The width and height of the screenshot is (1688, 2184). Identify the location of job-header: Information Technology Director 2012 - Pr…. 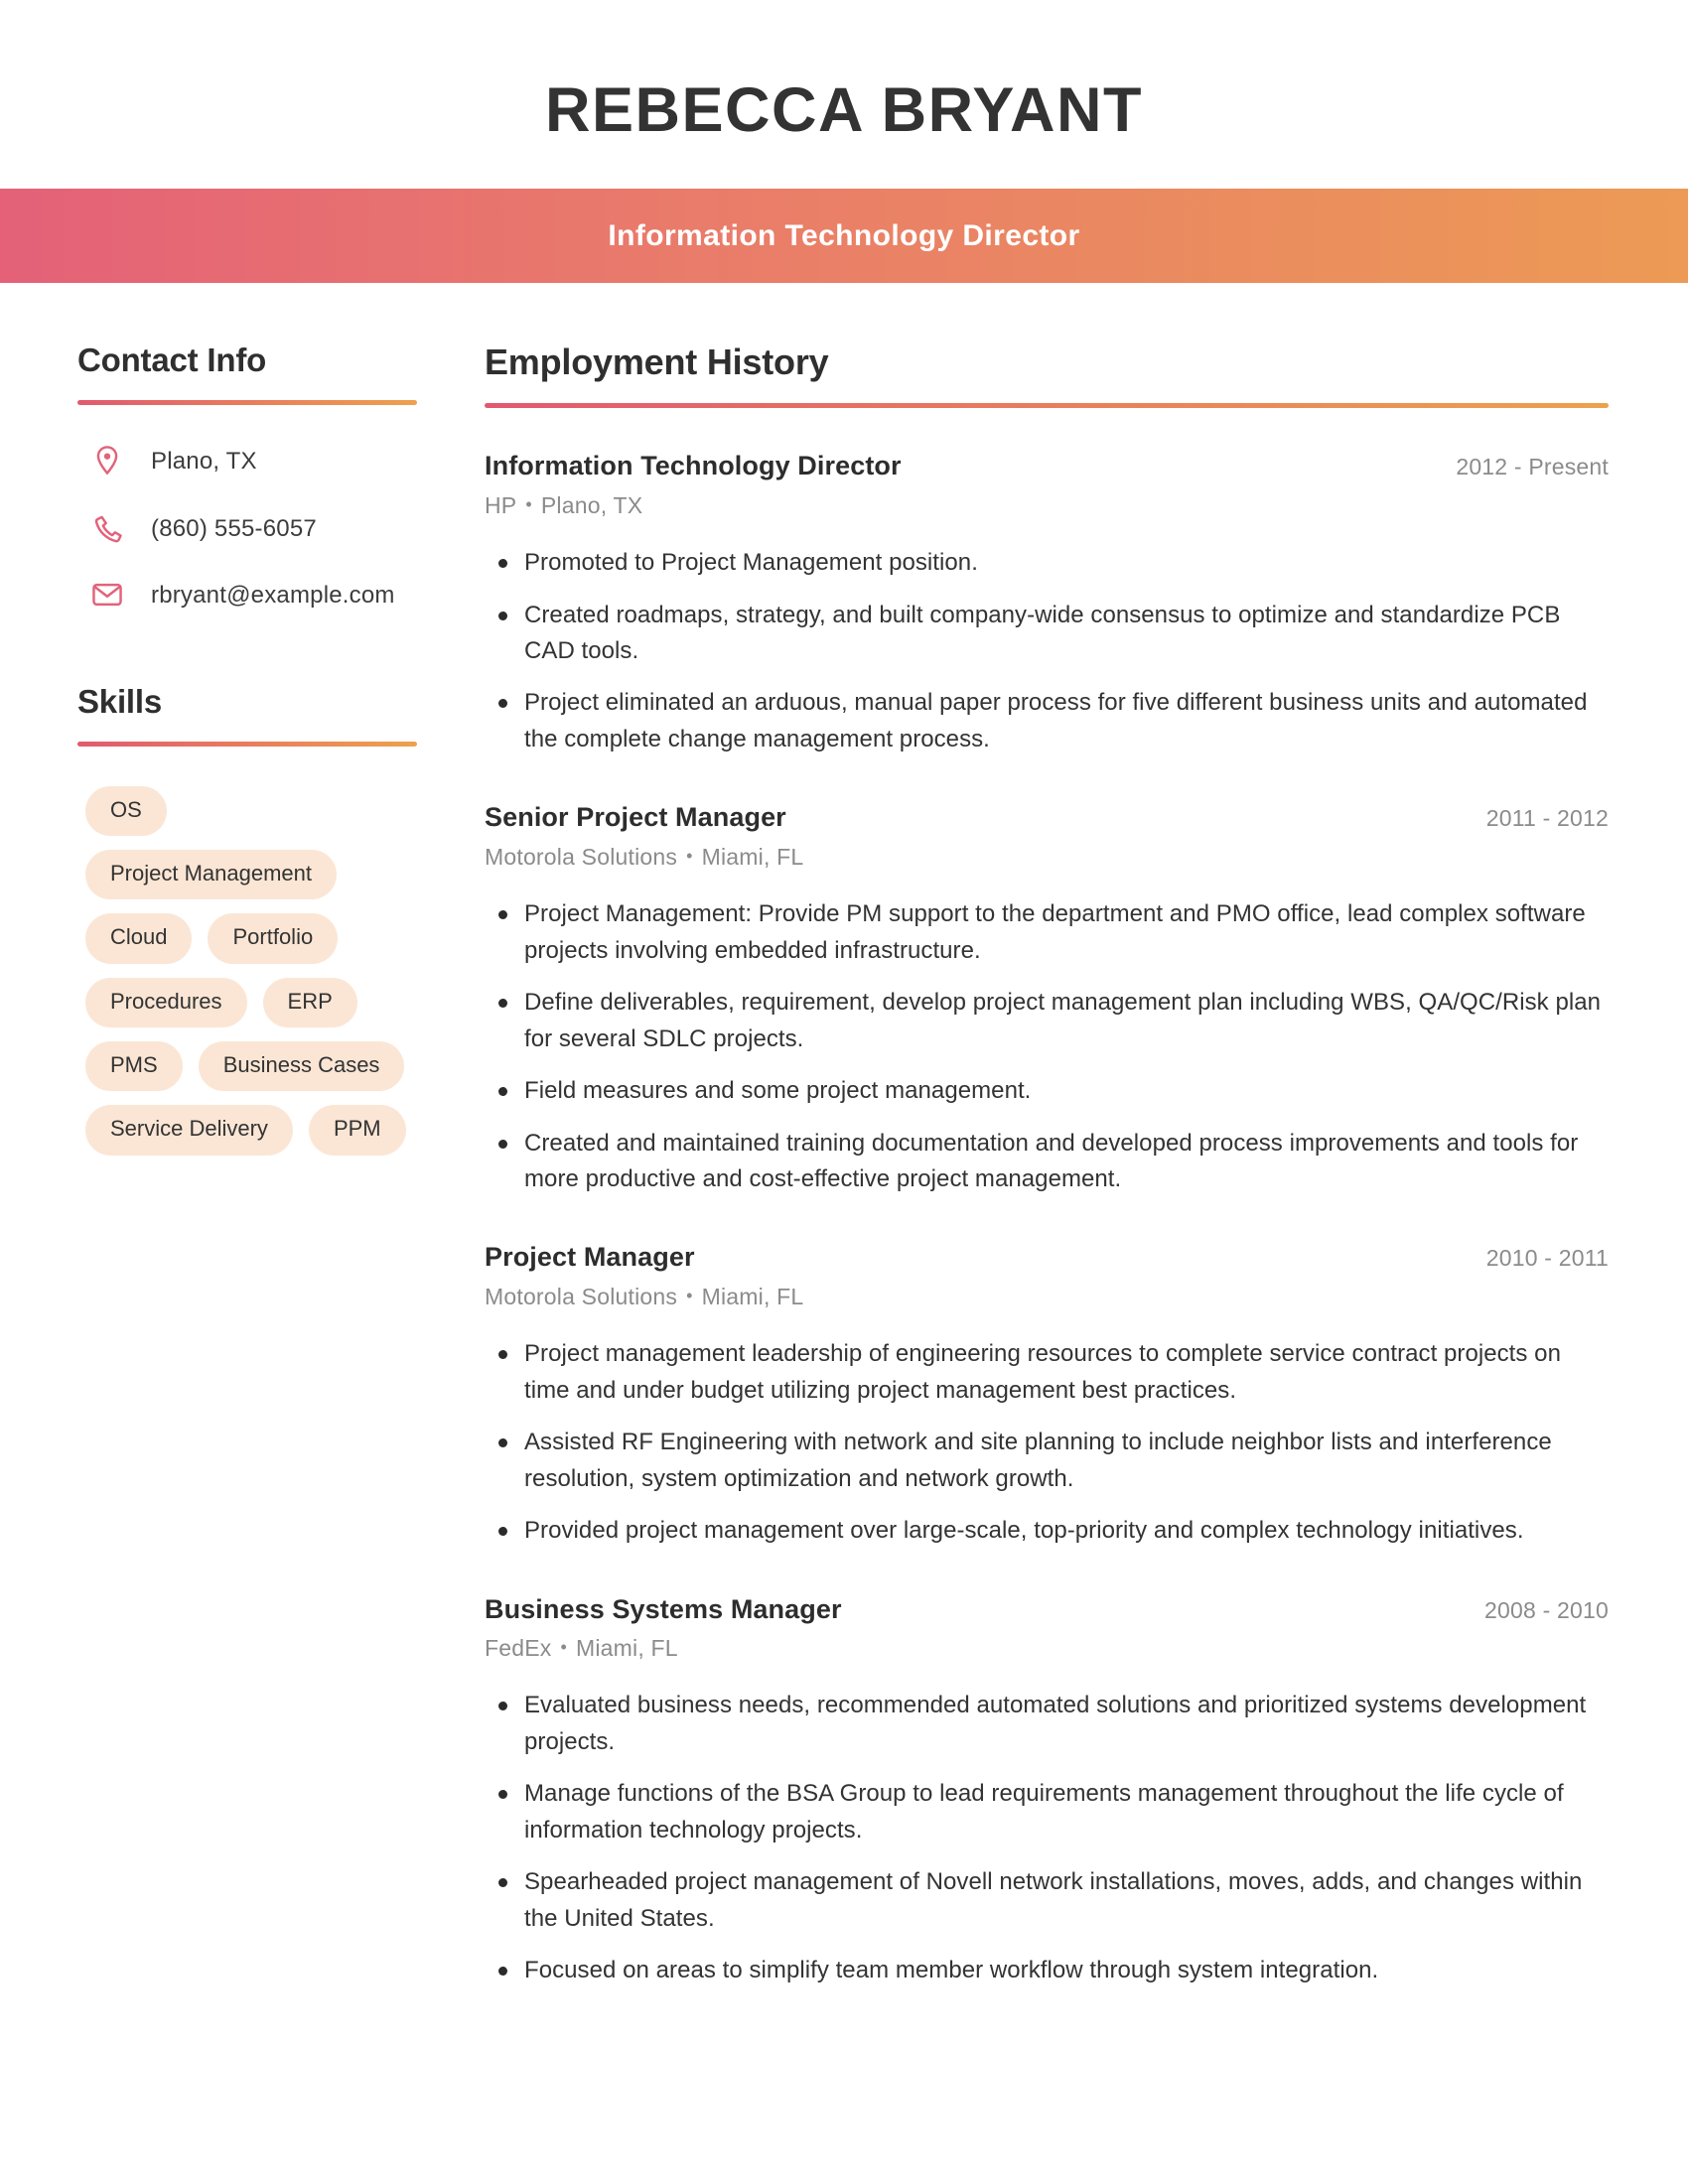
(1047, 466).